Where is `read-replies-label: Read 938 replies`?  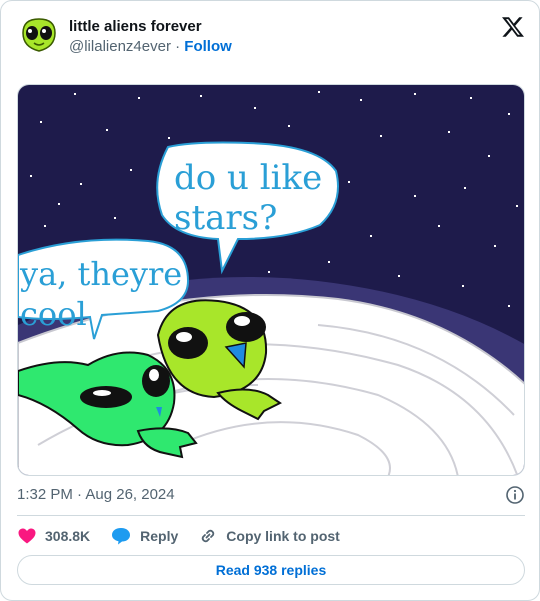
read-replies-label: Read 938 replies is located at coordinates (271, 570).